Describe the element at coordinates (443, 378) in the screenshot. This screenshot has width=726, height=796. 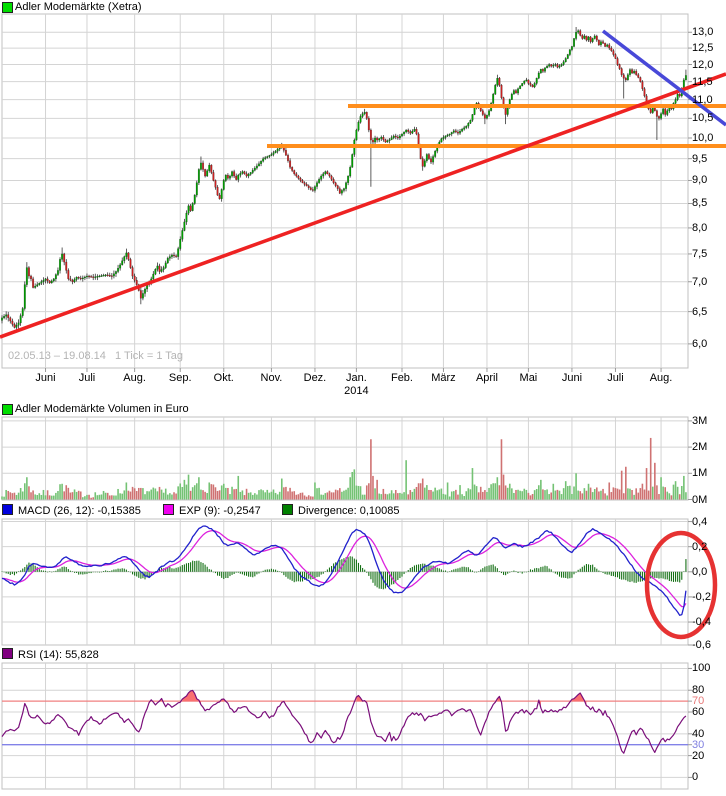
I see `month-label: März` at that location.